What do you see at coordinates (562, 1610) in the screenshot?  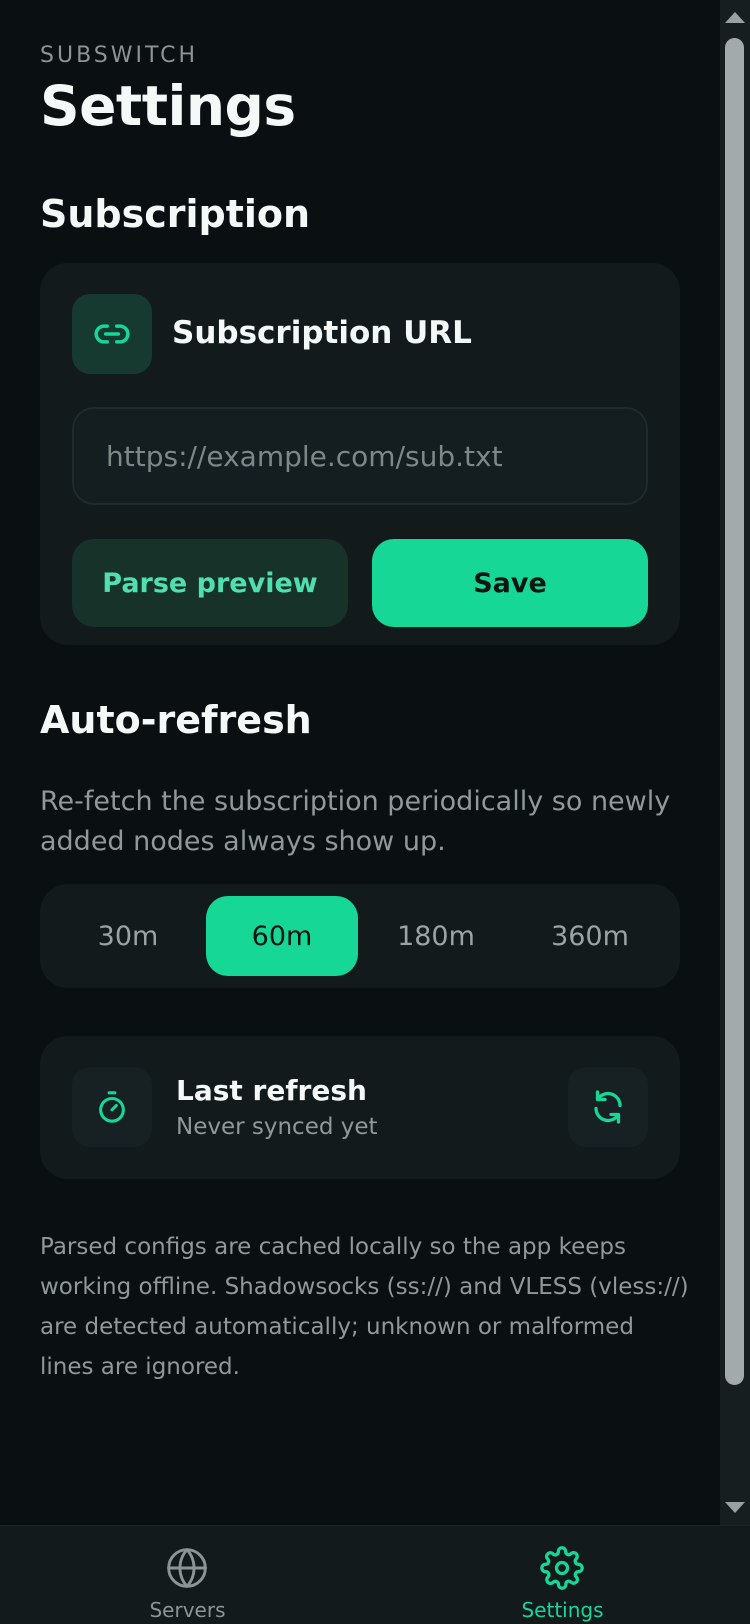 I see `nav-label-settings: Settings` at bounding box center [562, 1610].